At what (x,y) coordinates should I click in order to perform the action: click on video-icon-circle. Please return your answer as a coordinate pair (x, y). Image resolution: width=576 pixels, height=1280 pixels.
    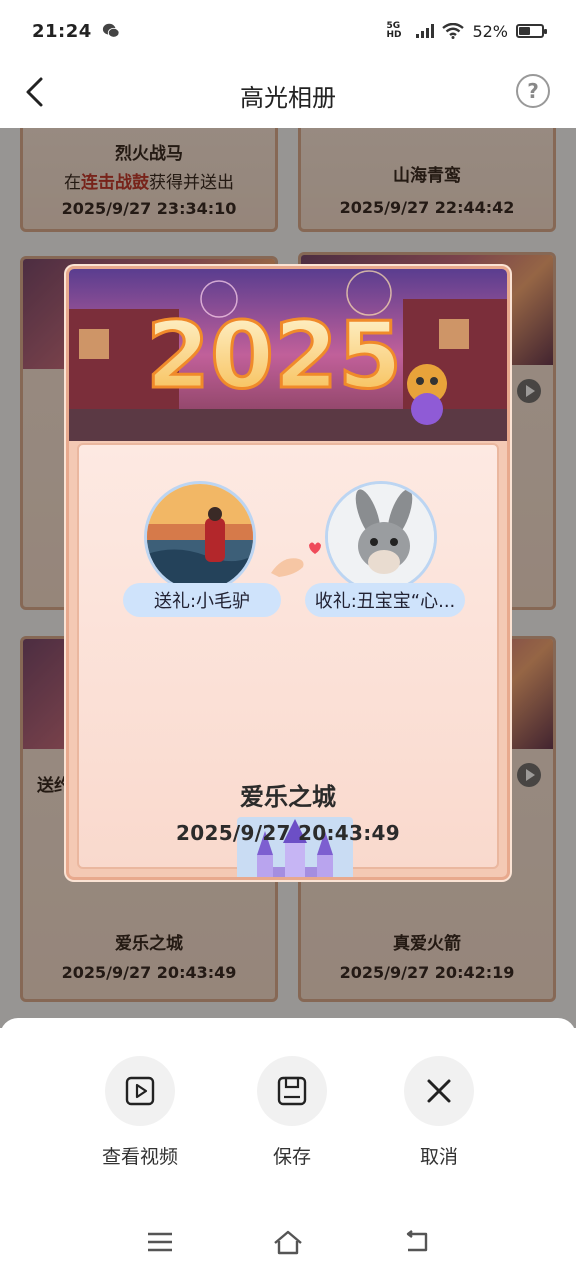
    Looking at the image, I should click on (140, 1091).